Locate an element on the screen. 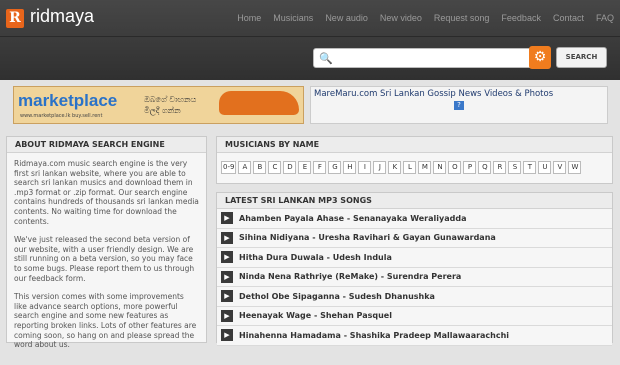 This screenshot has width=620, height=365. letter-link: R is located at coordinates (500, 167).